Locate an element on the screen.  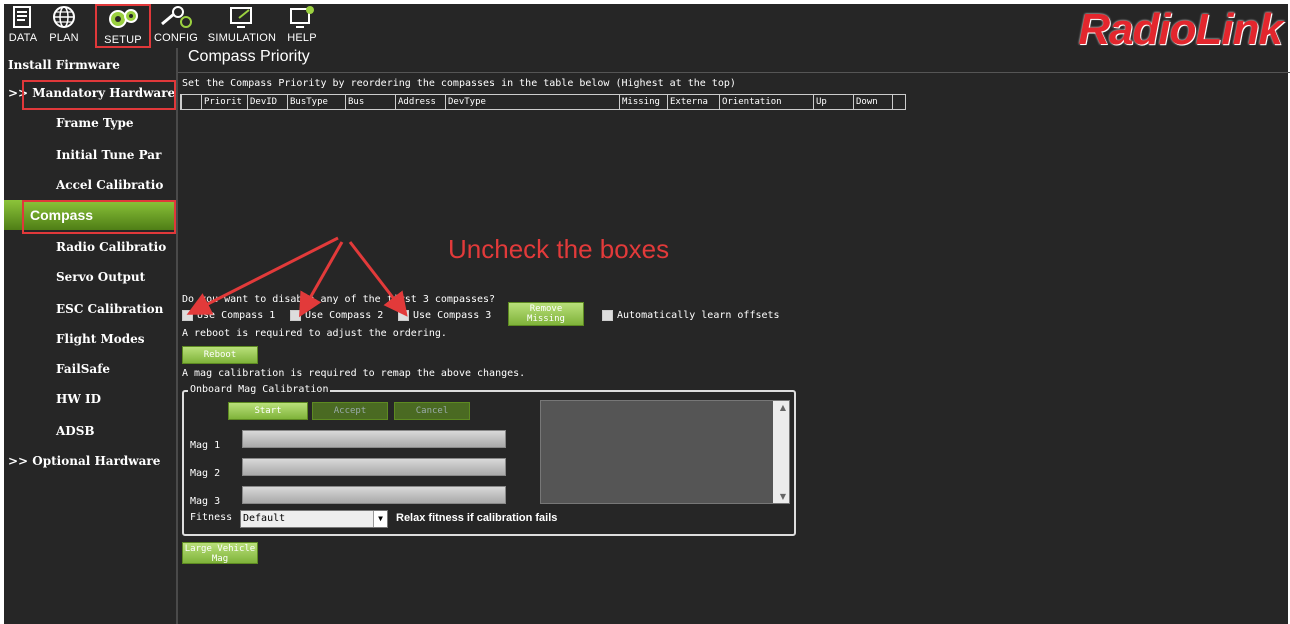
toolbar-help-button: HELP is located at coordinates (302, 26).